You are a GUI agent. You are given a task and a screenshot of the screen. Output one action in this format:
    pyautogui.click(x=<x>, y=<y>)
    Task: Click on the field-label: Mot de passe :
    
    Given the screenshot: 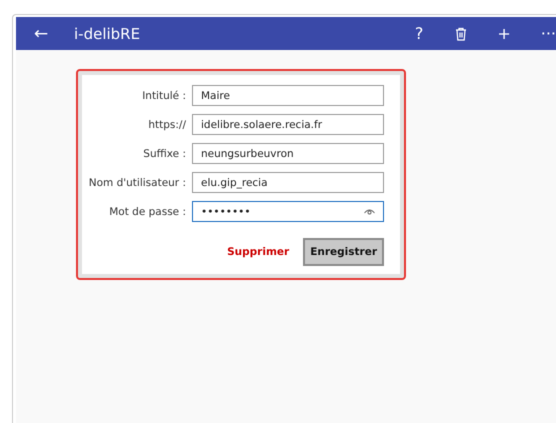 What is the action you would take?
    pyautogui.click(x=147, y=212)
    